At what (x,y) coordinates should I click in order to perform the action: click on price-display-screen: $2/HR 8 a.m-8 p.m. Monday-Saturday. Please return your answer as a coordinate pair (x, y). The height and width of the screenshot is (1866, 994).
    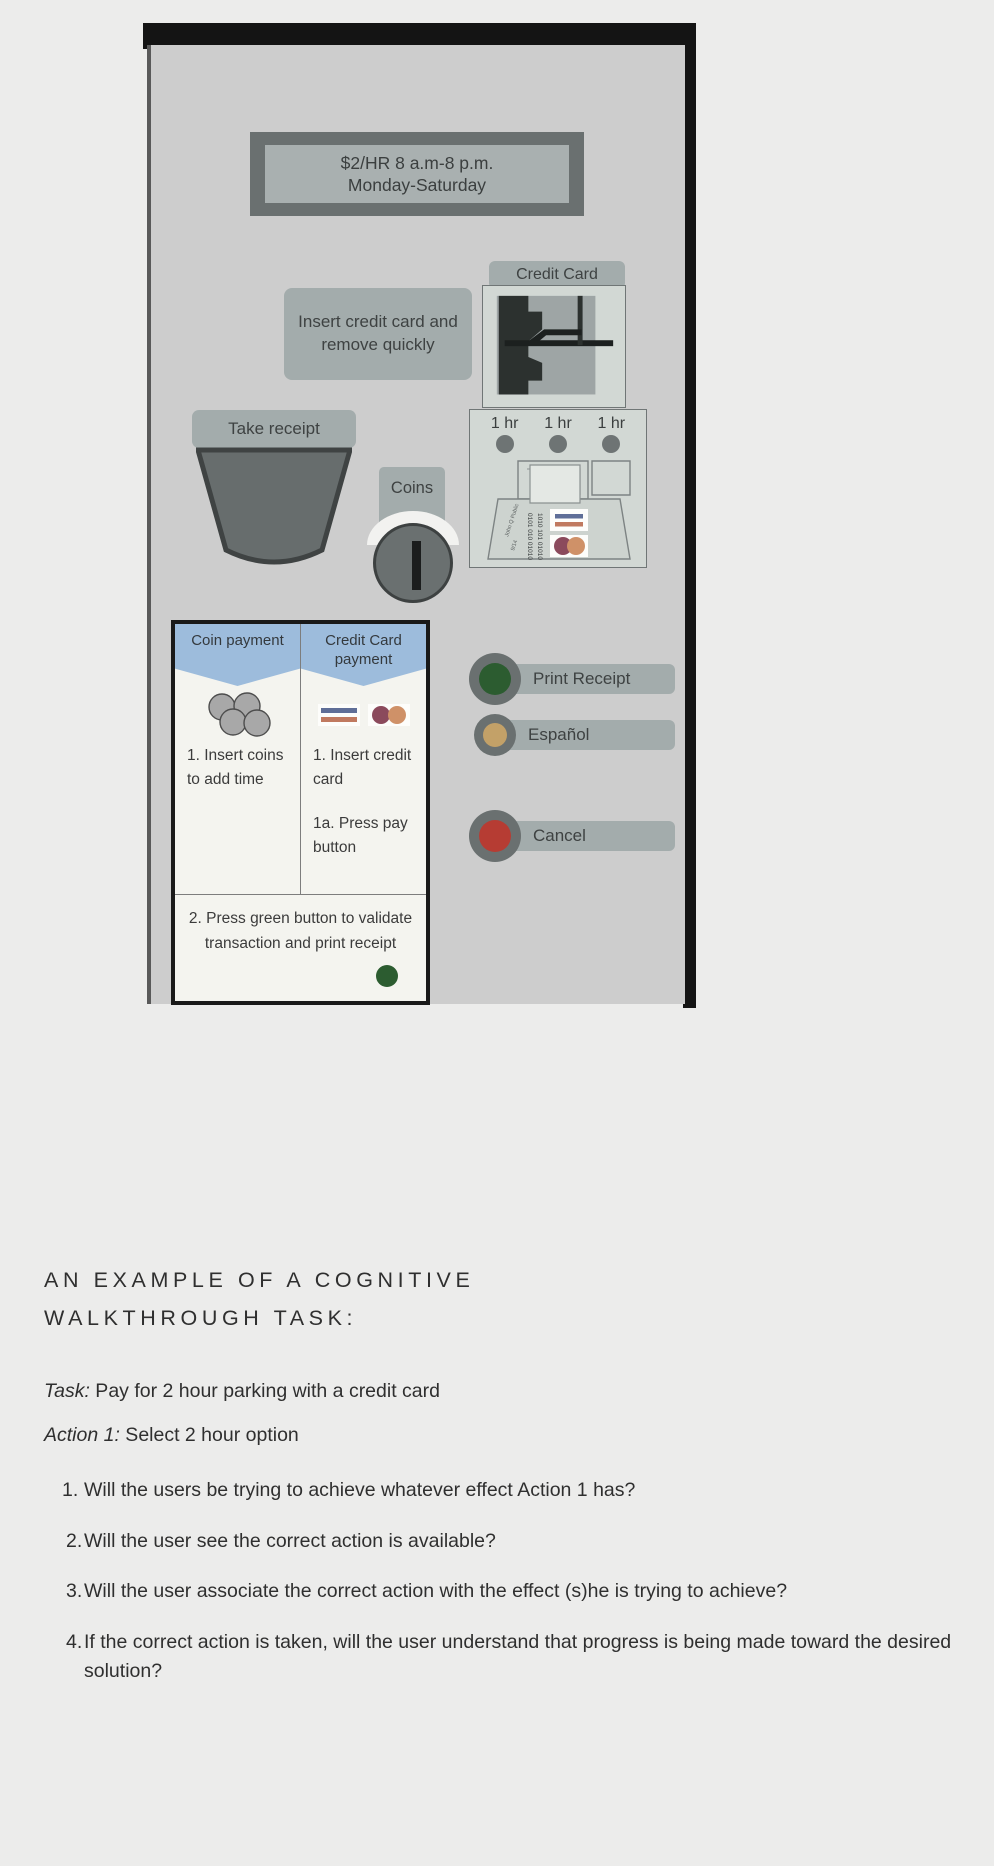
    Looking at the image, I should click on (417, 174).